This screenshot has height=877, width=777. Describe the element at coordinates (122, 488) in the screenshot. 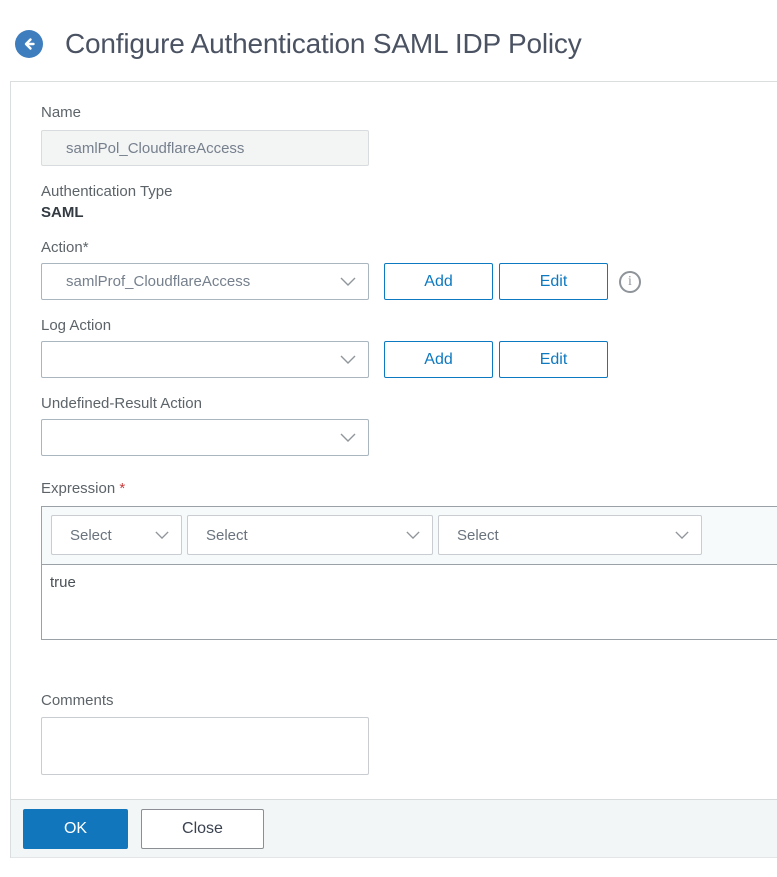

I see `expression-required-mark: *` at that location.